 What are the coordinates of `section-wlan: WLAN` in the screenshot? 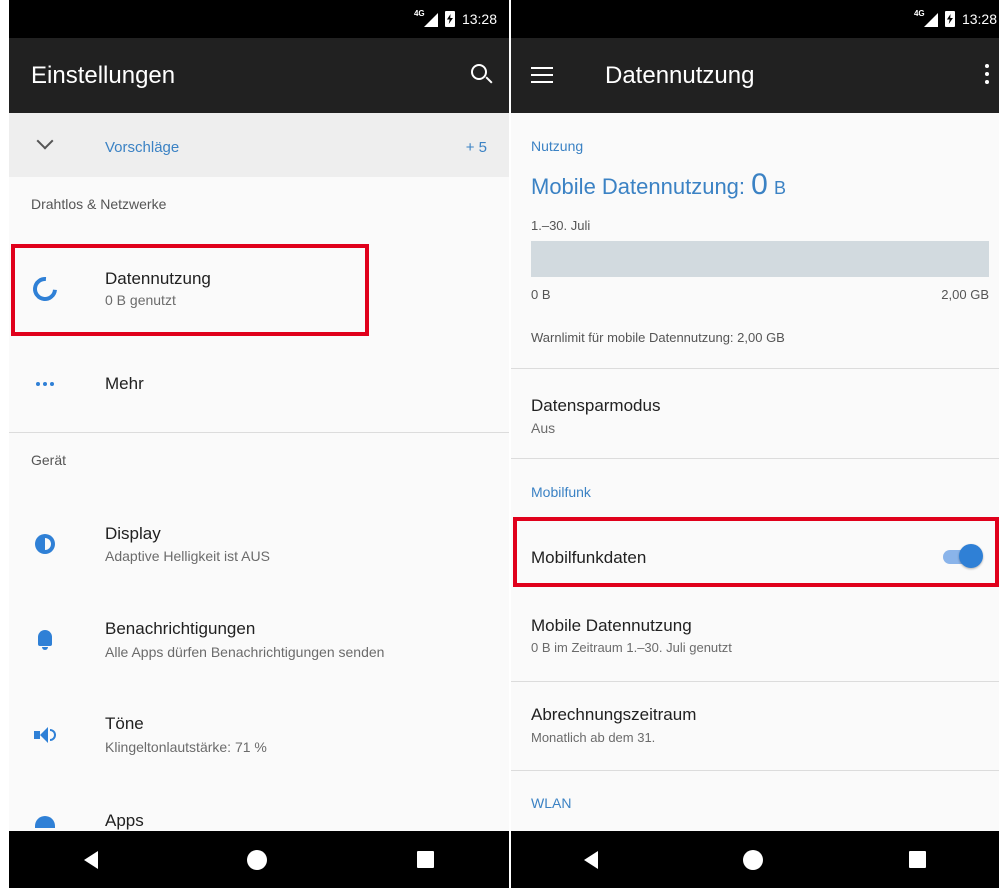 It's located at (551, 803).